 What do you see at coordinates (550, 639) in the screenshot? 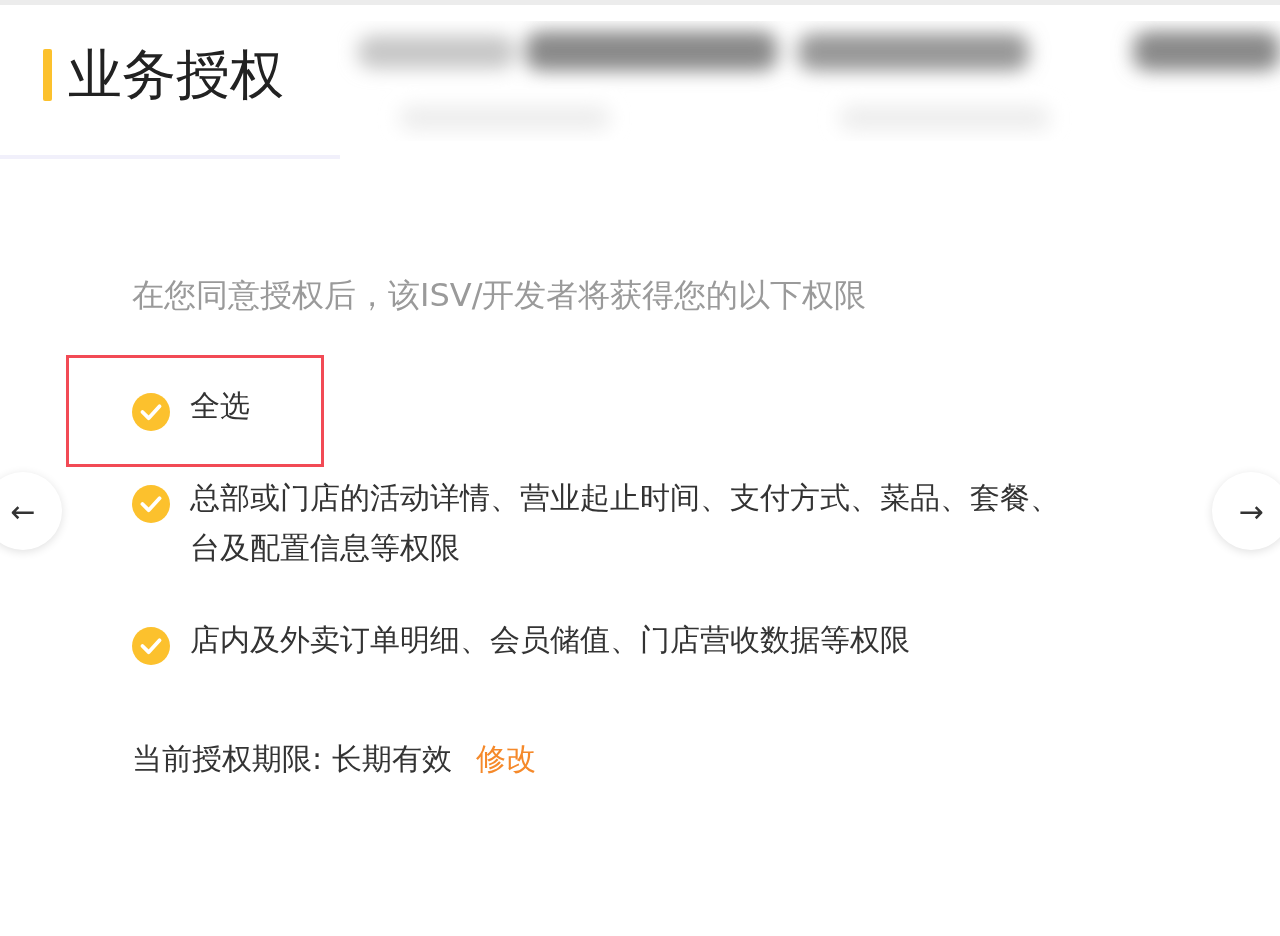
I see `permission-label: 店内及外卖订单明细、会员储值、门店营收数据等权限` at bounding box center [550, 639].